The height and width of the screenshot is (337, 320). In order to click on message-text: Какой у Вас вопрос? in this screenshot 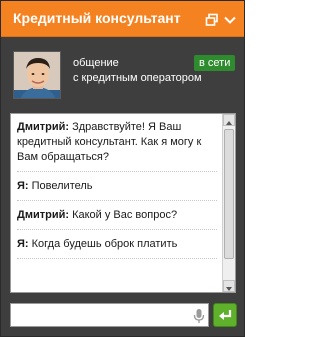, I will do `click(123, 215)`.